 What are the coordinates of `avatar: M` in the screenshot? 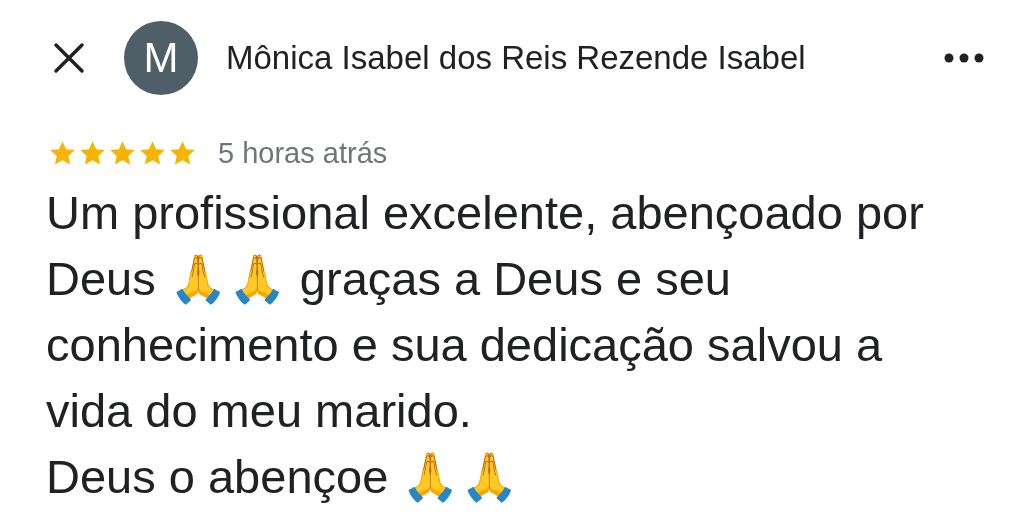 It's located at (161, 57).